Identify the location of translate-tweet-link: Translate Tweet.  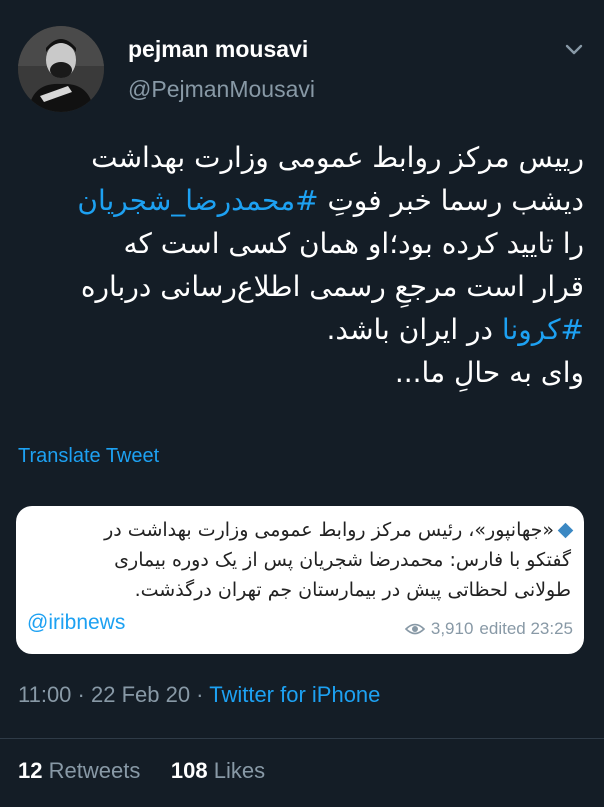
(88, 456).